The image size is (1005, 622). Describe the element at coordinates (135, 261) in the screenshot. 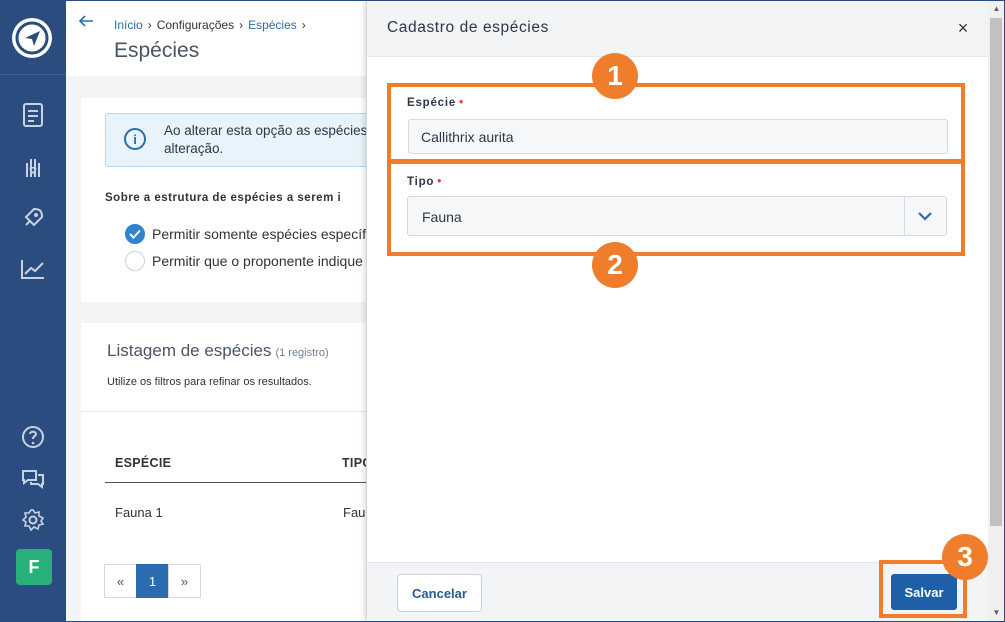

I see `radio-unchecked-icon` at that location.